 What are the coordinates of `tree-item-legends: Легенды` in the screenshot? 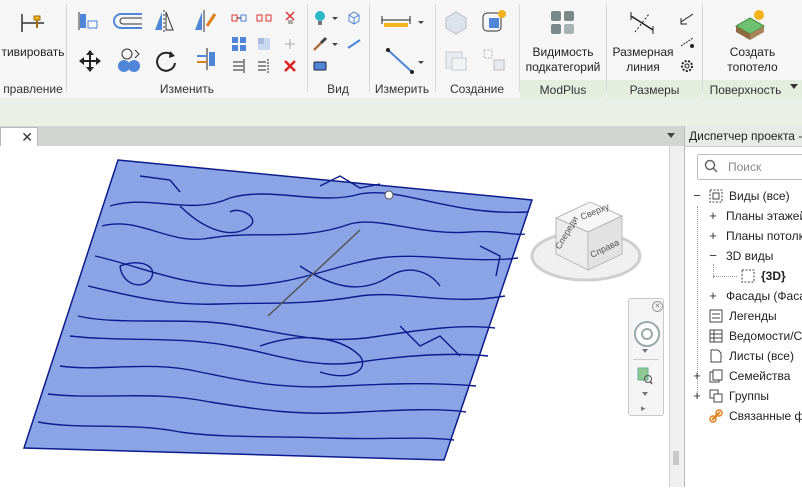 It's located at (743, 316).